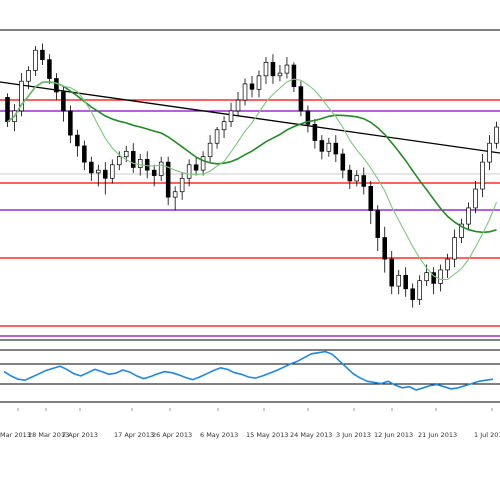 This screenshot has height=500, width=500. Describe the element at coordinates (437, 435) in the screenshot. I see `x-tick-label: 21 Jun 2013` at that location.